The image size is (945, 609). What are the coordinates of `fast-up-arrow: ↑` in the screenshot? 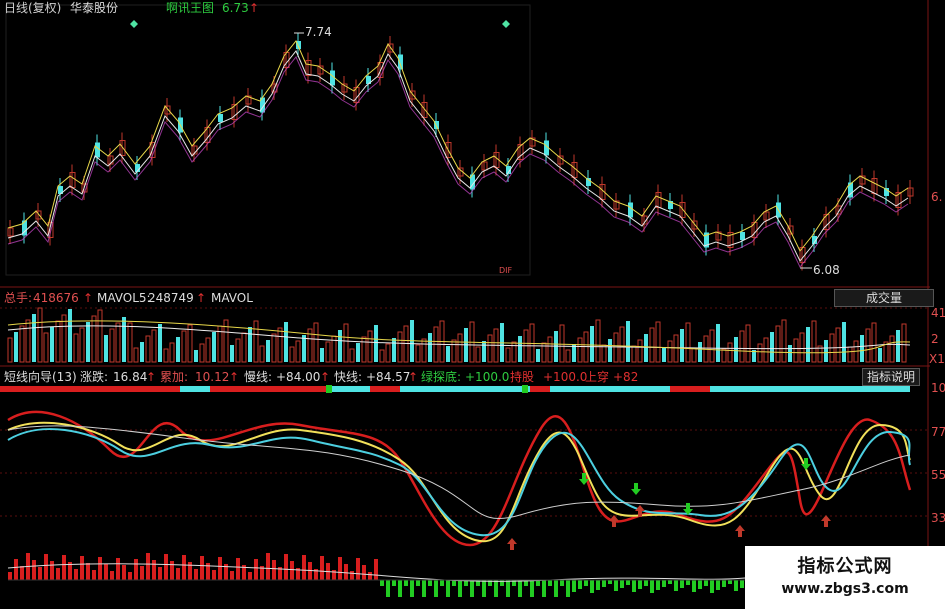 It's located at (413, 377).